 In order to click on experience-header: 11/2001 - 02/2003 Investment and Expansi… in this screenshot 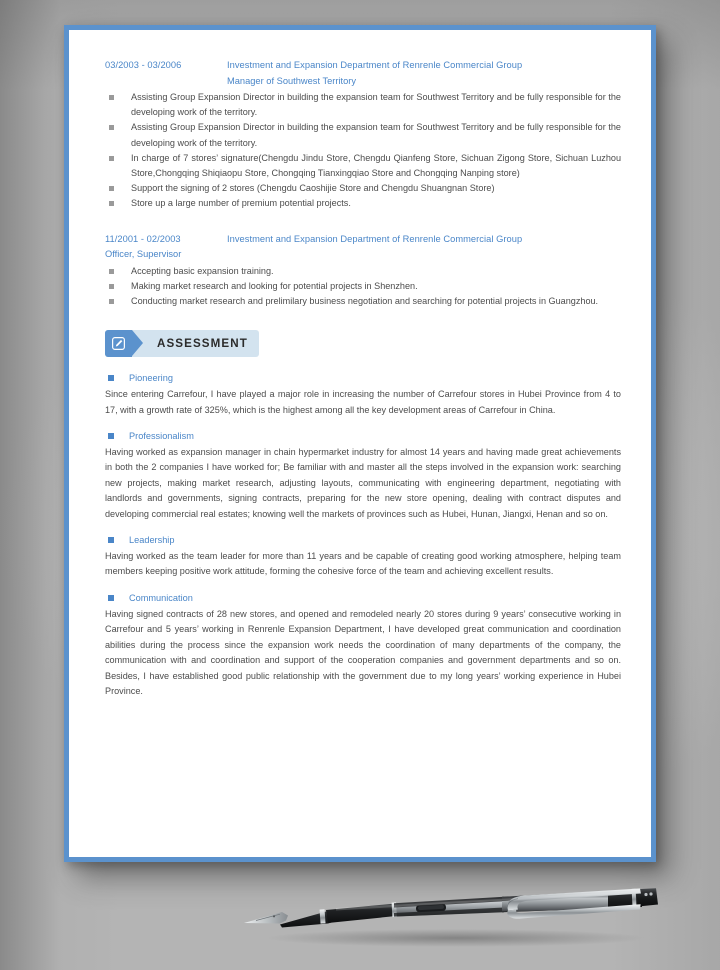, I will do `click(363, 240)`.